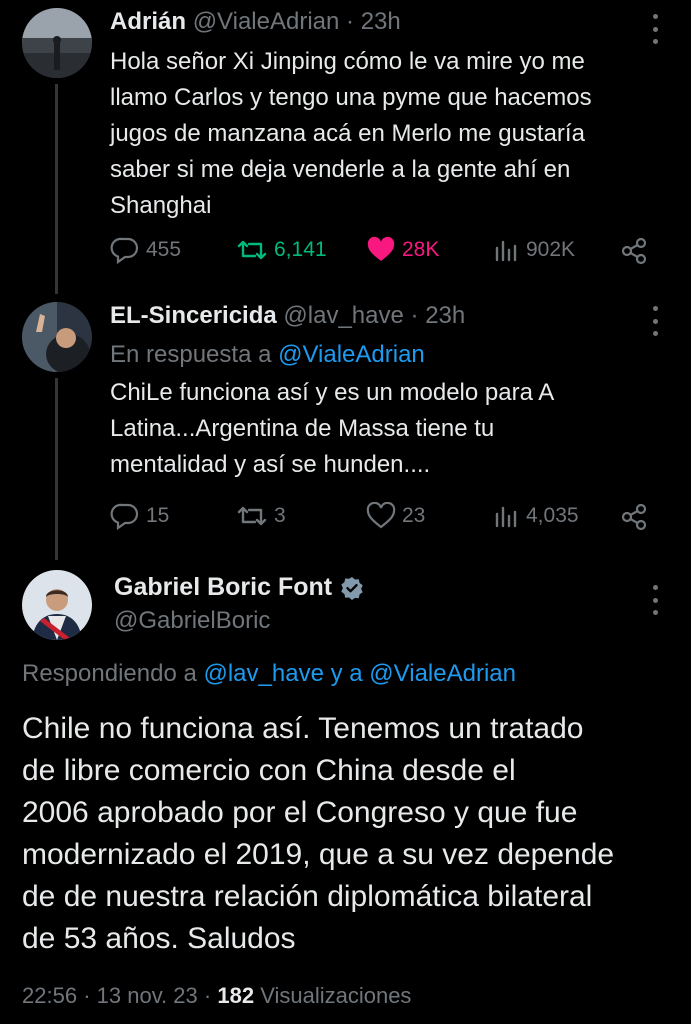  Describe the element at coordinates (343, 315) in the screenshot. I see `tweet2-handle: @lav_have` at that location.